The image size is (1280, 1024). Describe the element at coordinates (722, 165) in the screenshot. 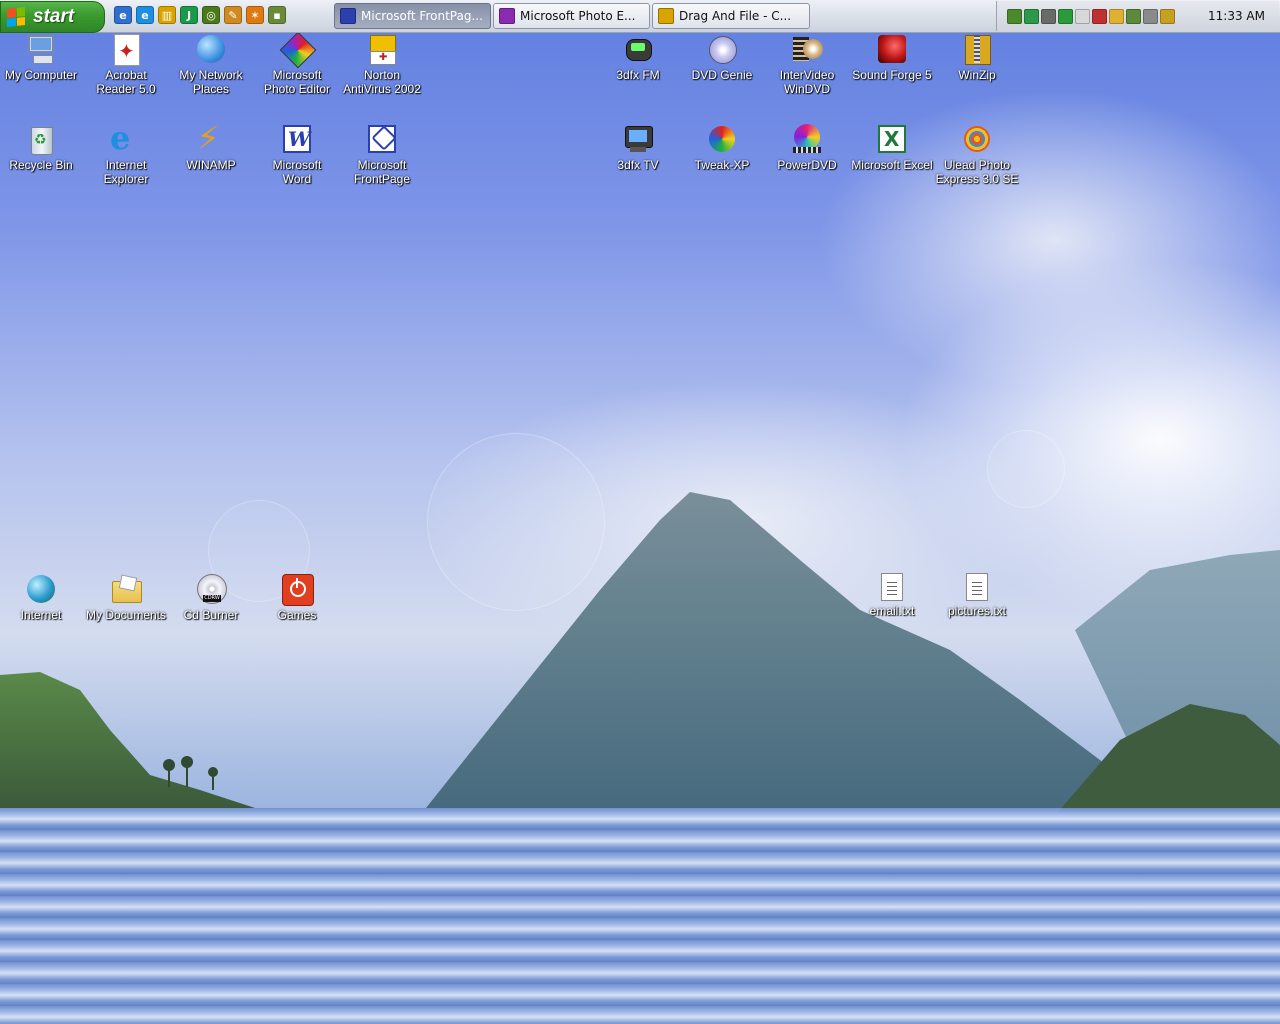

I see `icon-label: Tweak-XP` at that location.